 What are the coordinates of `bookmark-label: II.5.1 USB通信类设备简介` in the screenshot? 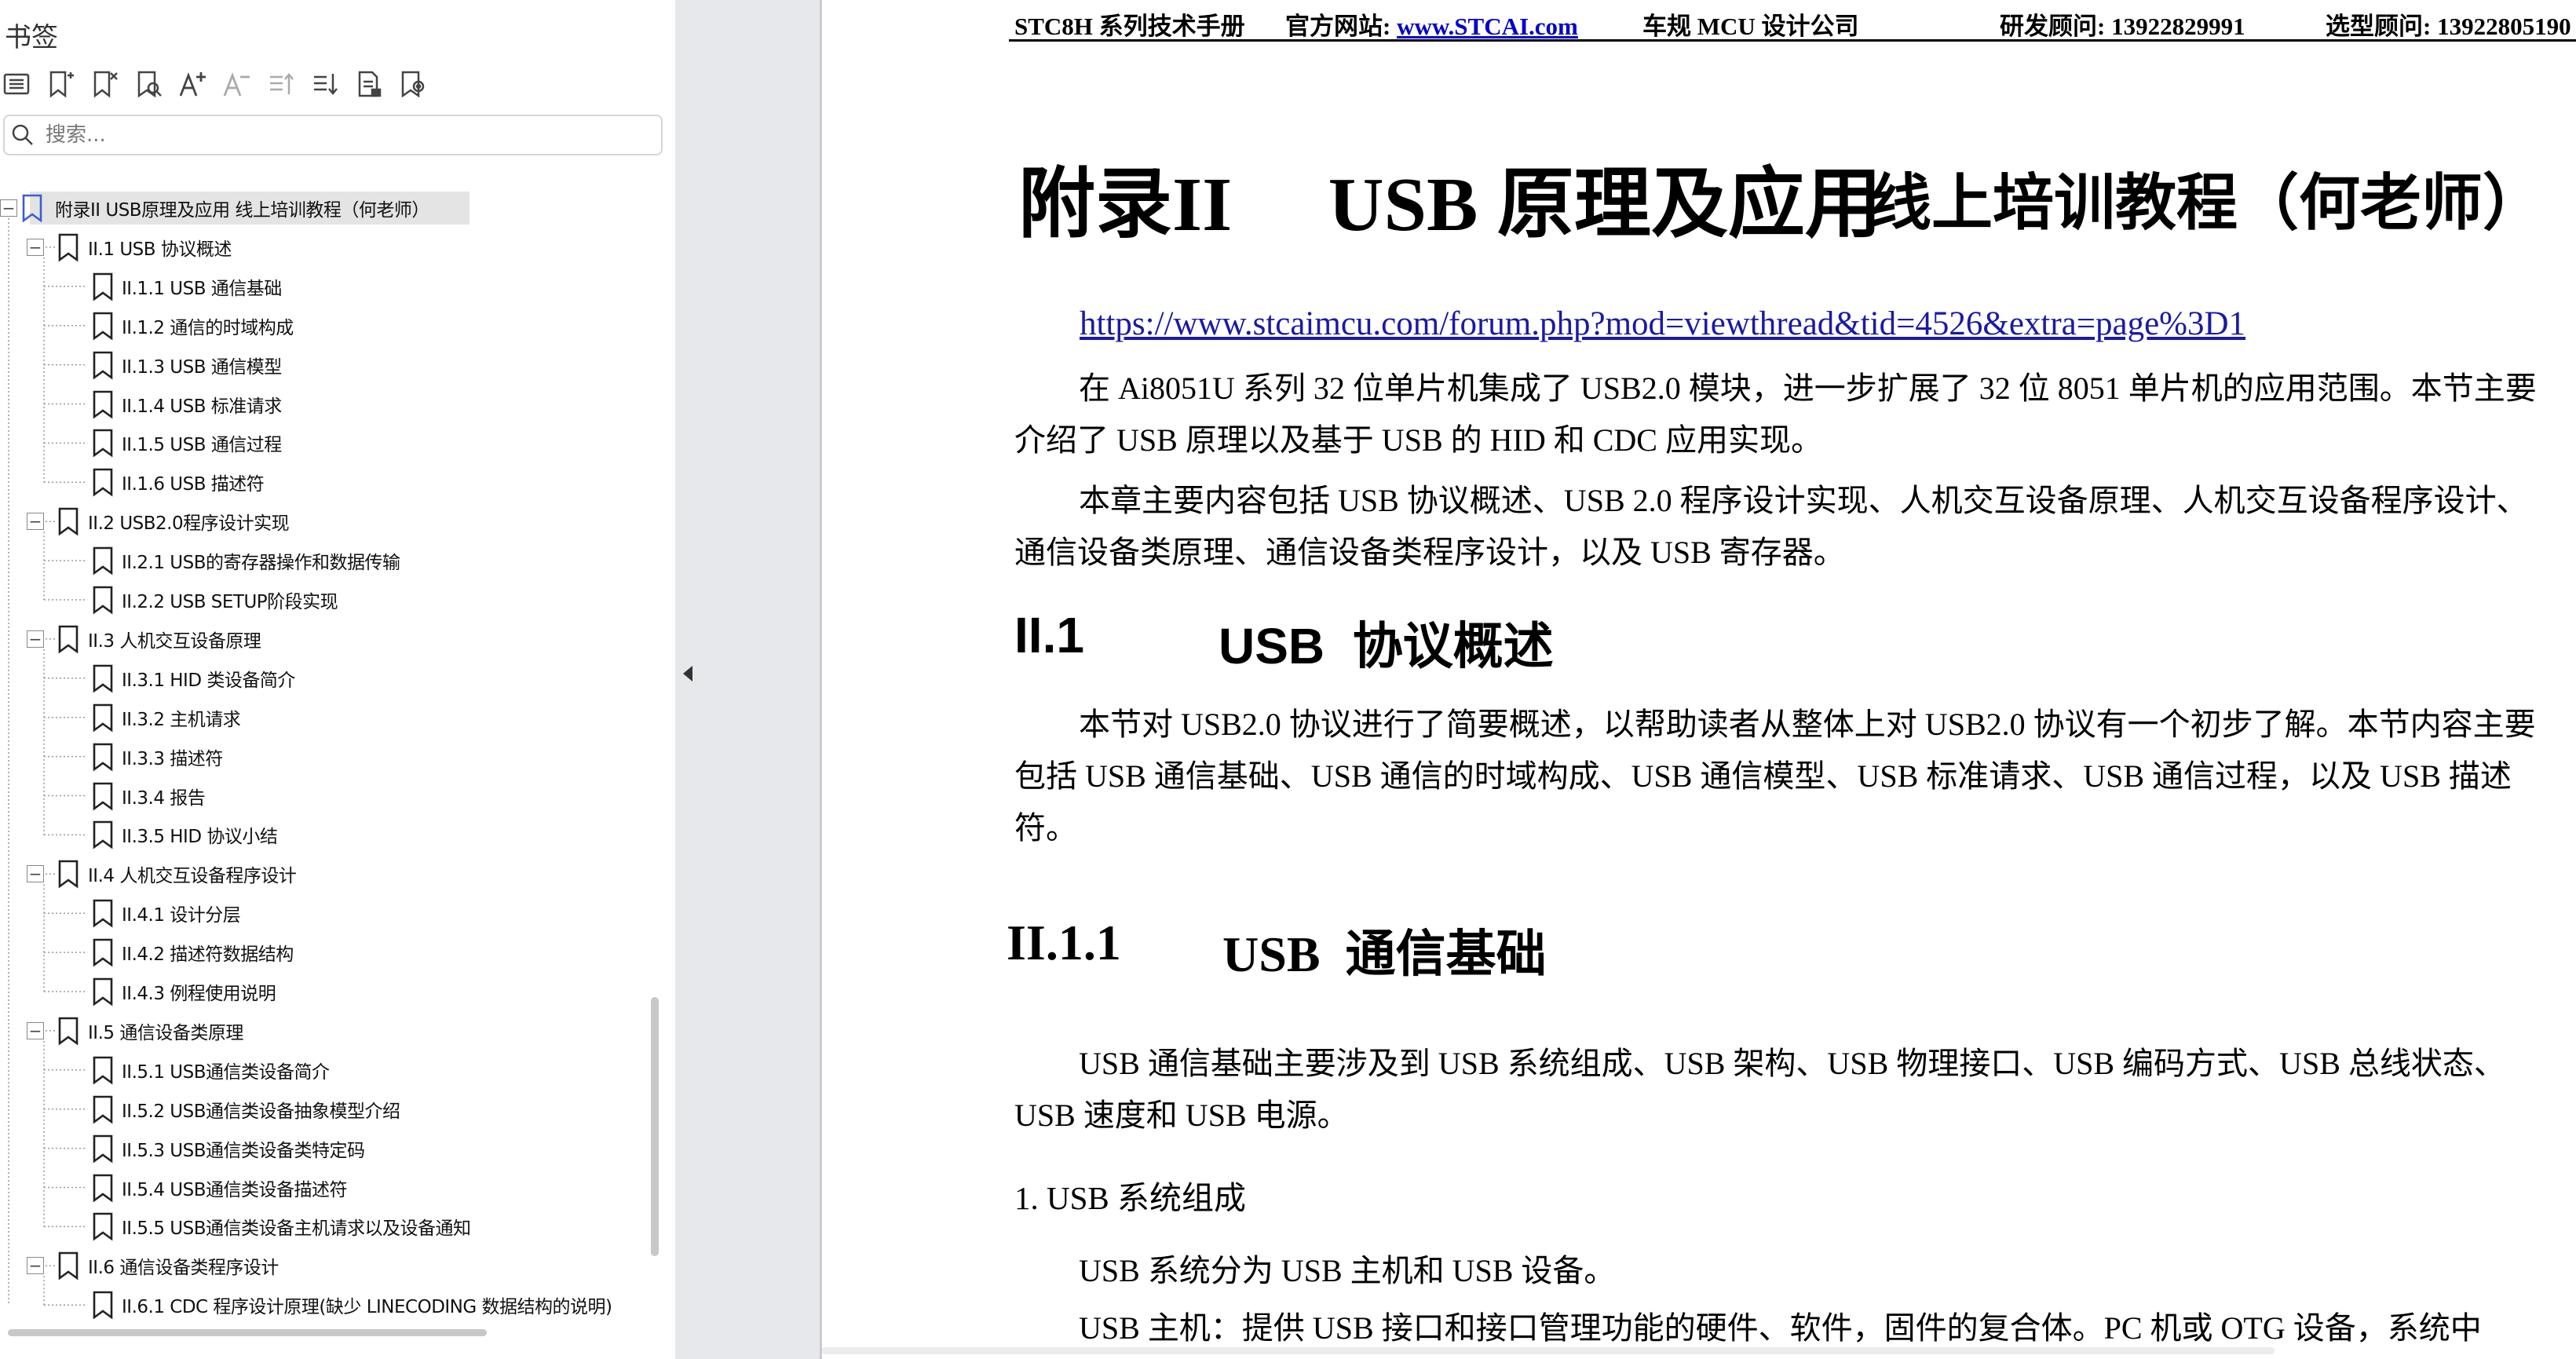 It's located at (226, 1072).